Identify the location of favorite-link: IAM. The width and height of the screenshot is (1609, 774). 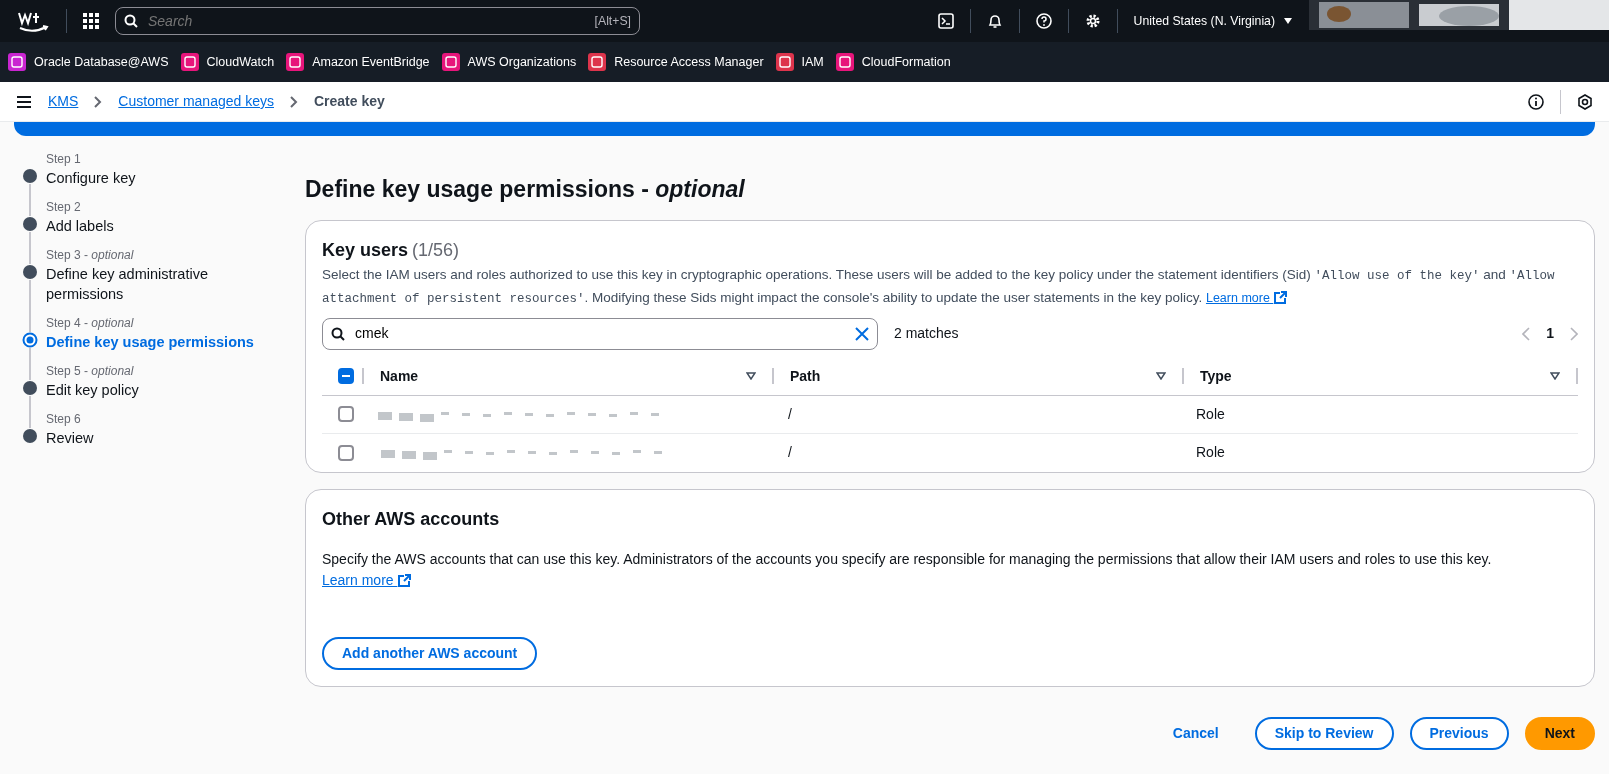
(799, 62).